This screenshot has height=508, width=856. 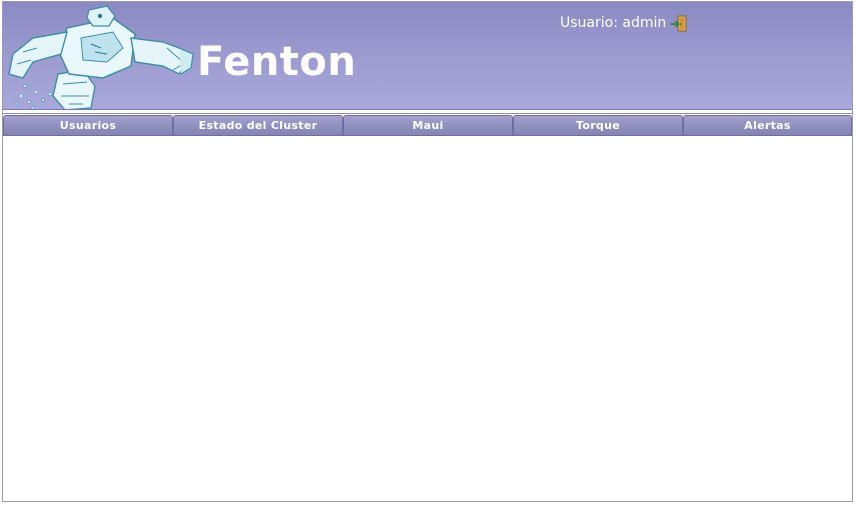 I want to click on nav-tab-estado-del-cluster: Estado del Cluster, so click(x=258, y=125).